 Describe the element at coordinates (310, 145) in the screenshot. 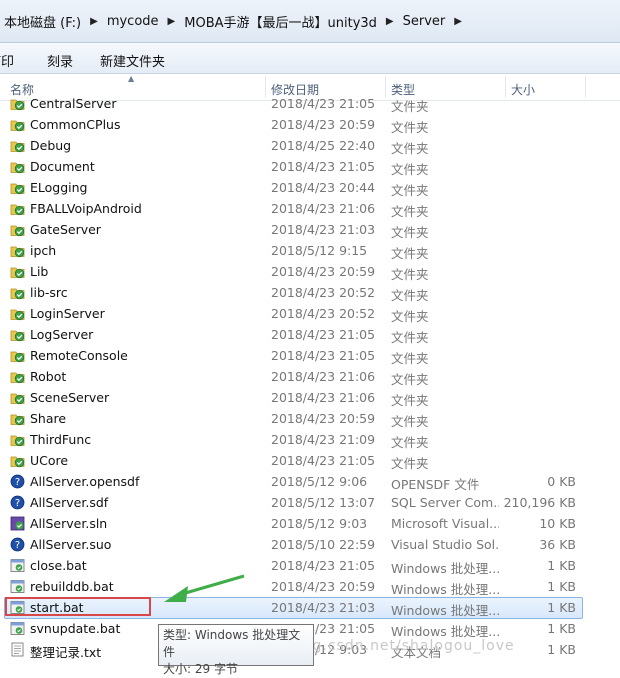

I see `file-row: Debug 2018/4/25 22:40 文件夹` at that location.